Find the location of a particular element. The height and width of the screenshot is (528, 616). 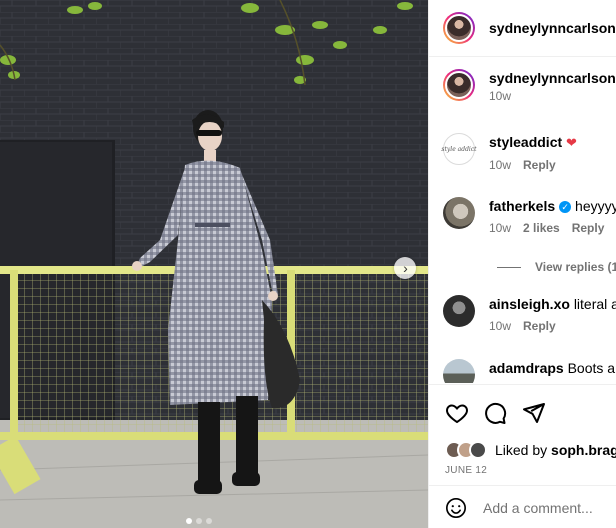

comment-text: Boots are is located at coordinates (591, 368).